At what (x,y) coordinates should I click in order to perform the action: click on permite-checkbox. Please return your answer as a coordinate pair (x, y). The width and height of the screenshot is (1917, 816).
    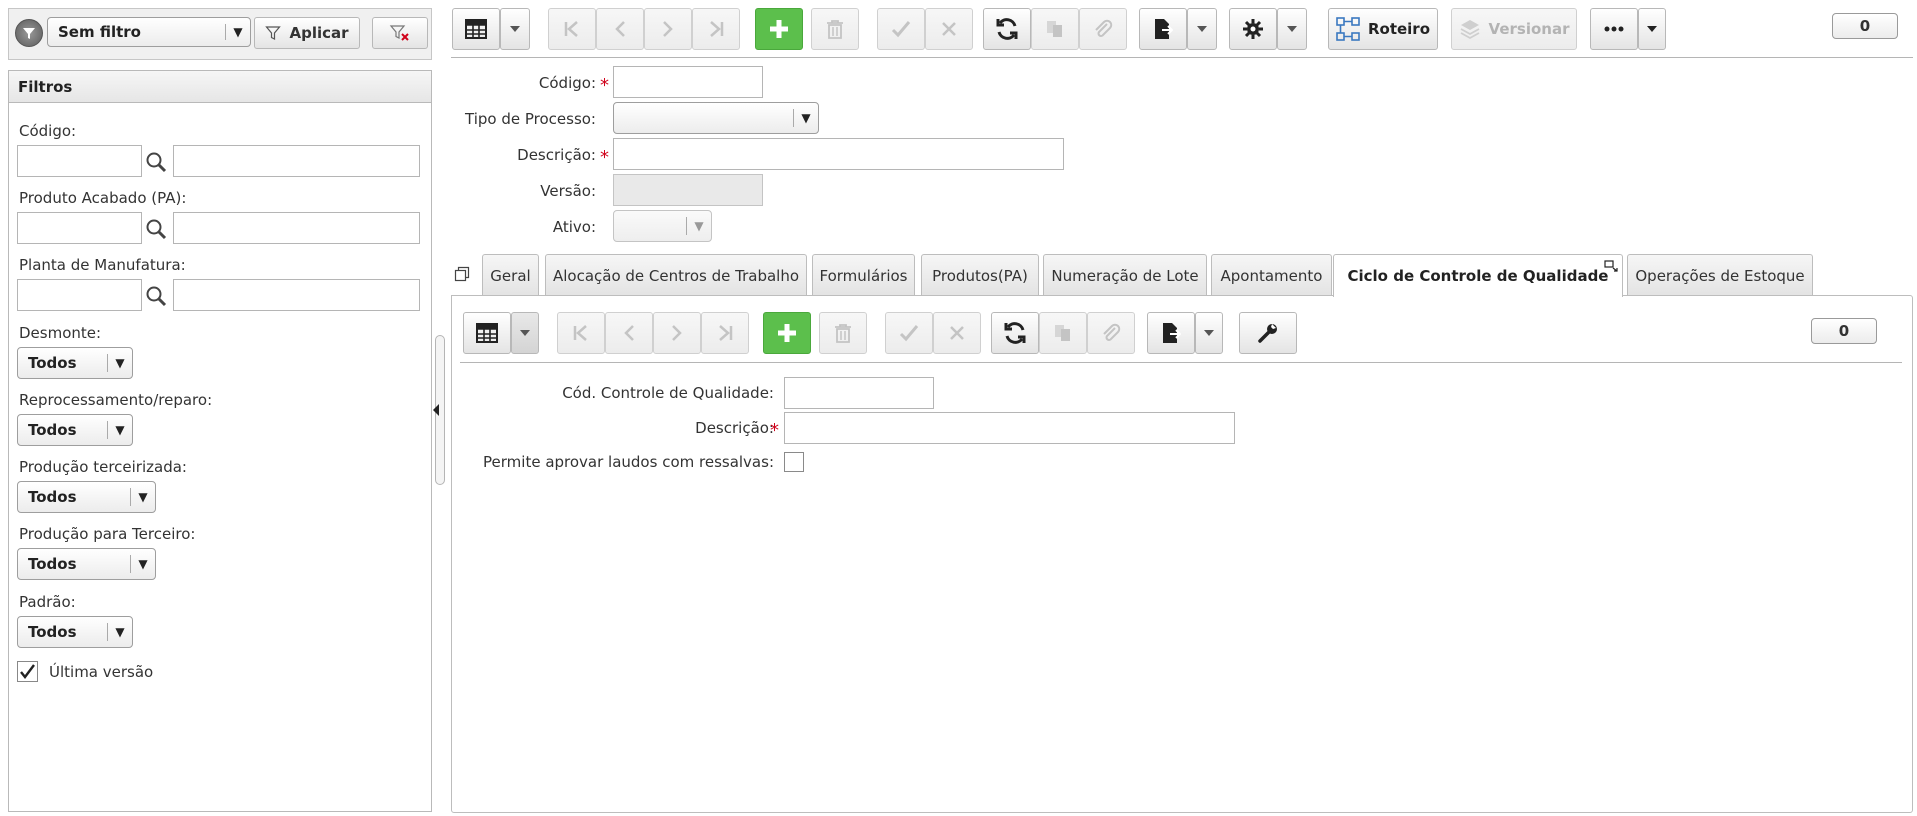
    Looking at the image, I should click on (794, 462).